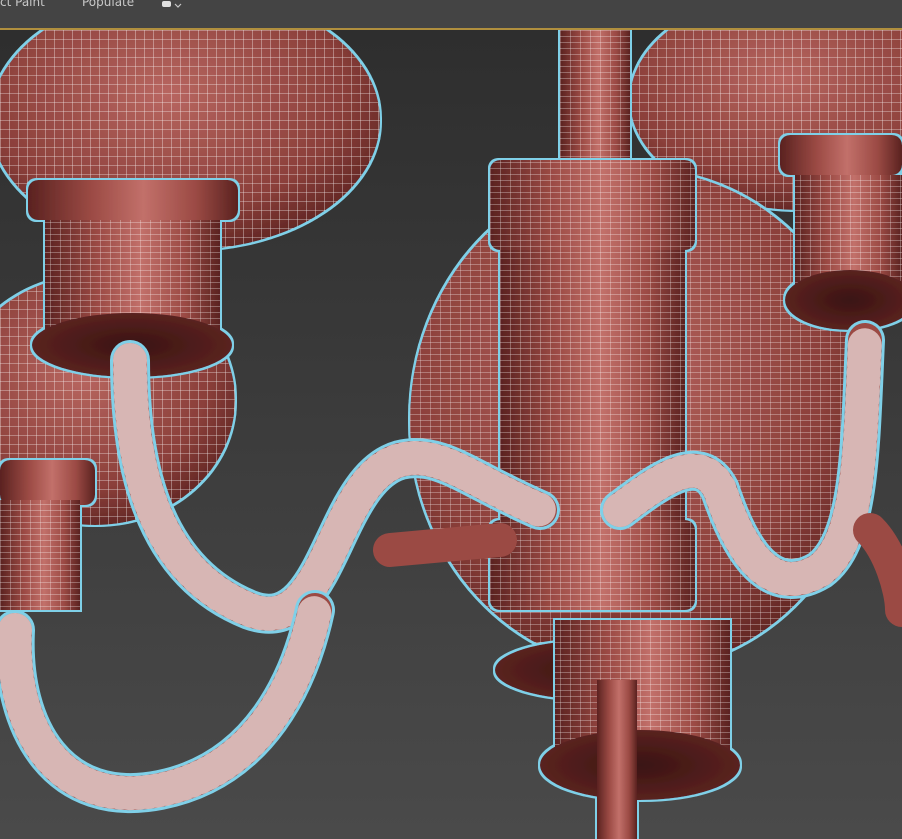  Describe the element at coordinates (171, 4) in the screenshot. I see `teapot-dropdown-icon` at that location.